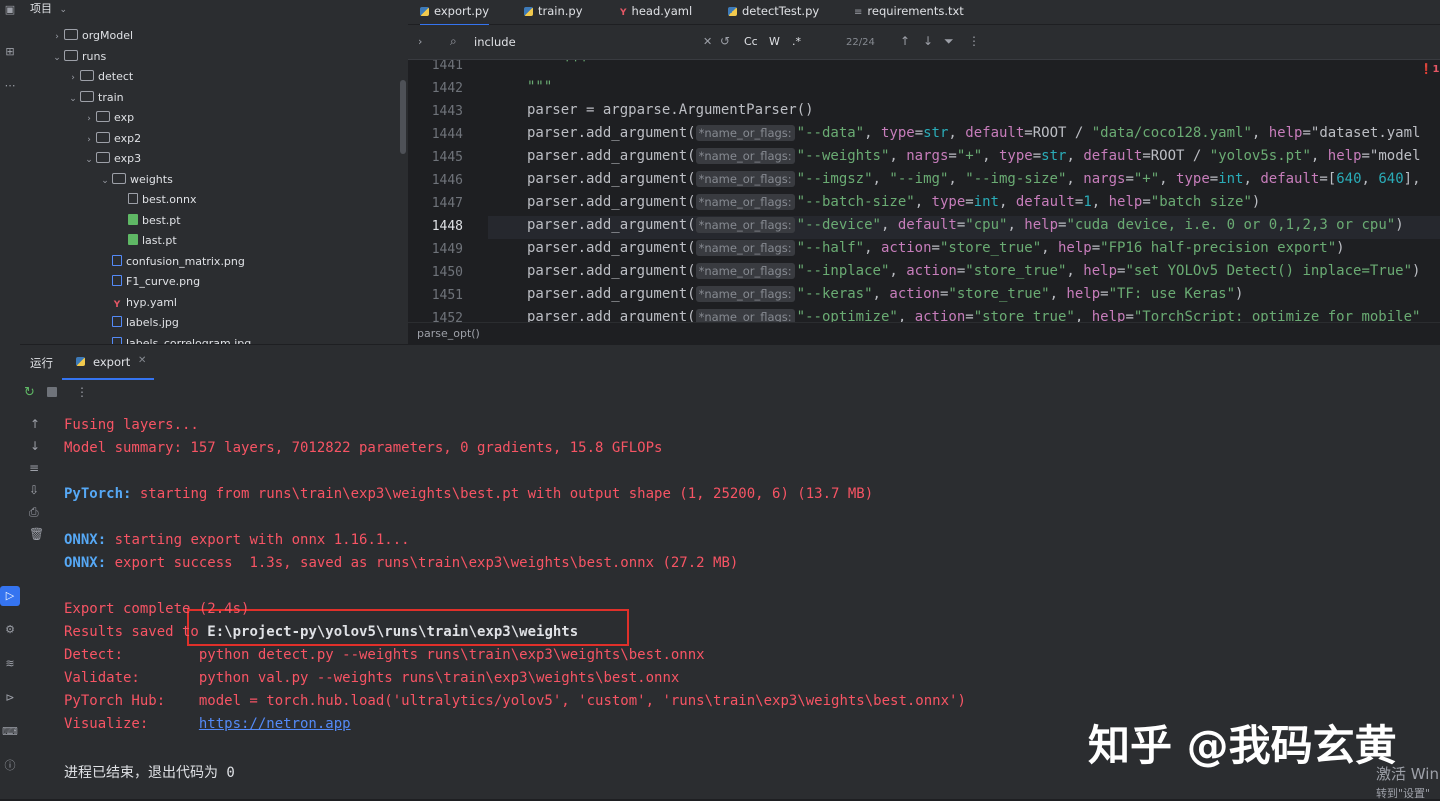  What do you see at coordinates (91, 36) in the screenshot?
I see `tree-item-orgmodel: › orgModel` at bounding box center [91, 36].